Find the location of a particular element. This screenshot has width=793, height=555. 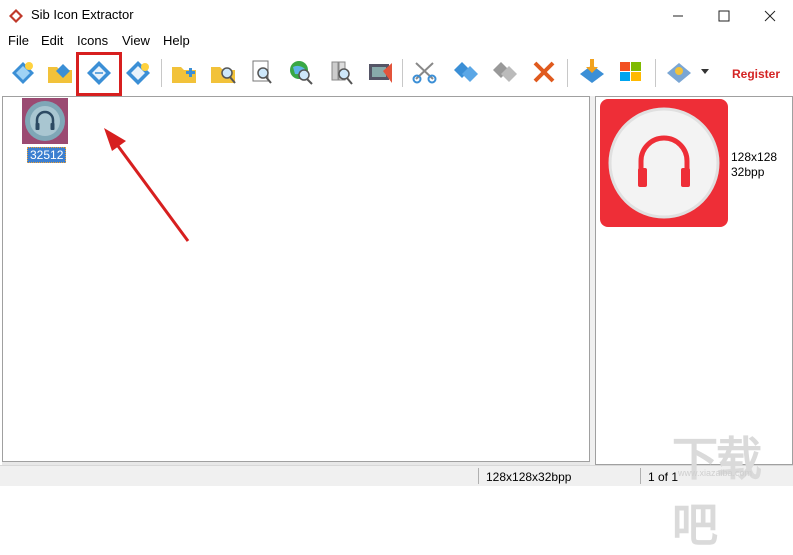

watermark-logo: 下载吧 is located at coordinates (717, 492).